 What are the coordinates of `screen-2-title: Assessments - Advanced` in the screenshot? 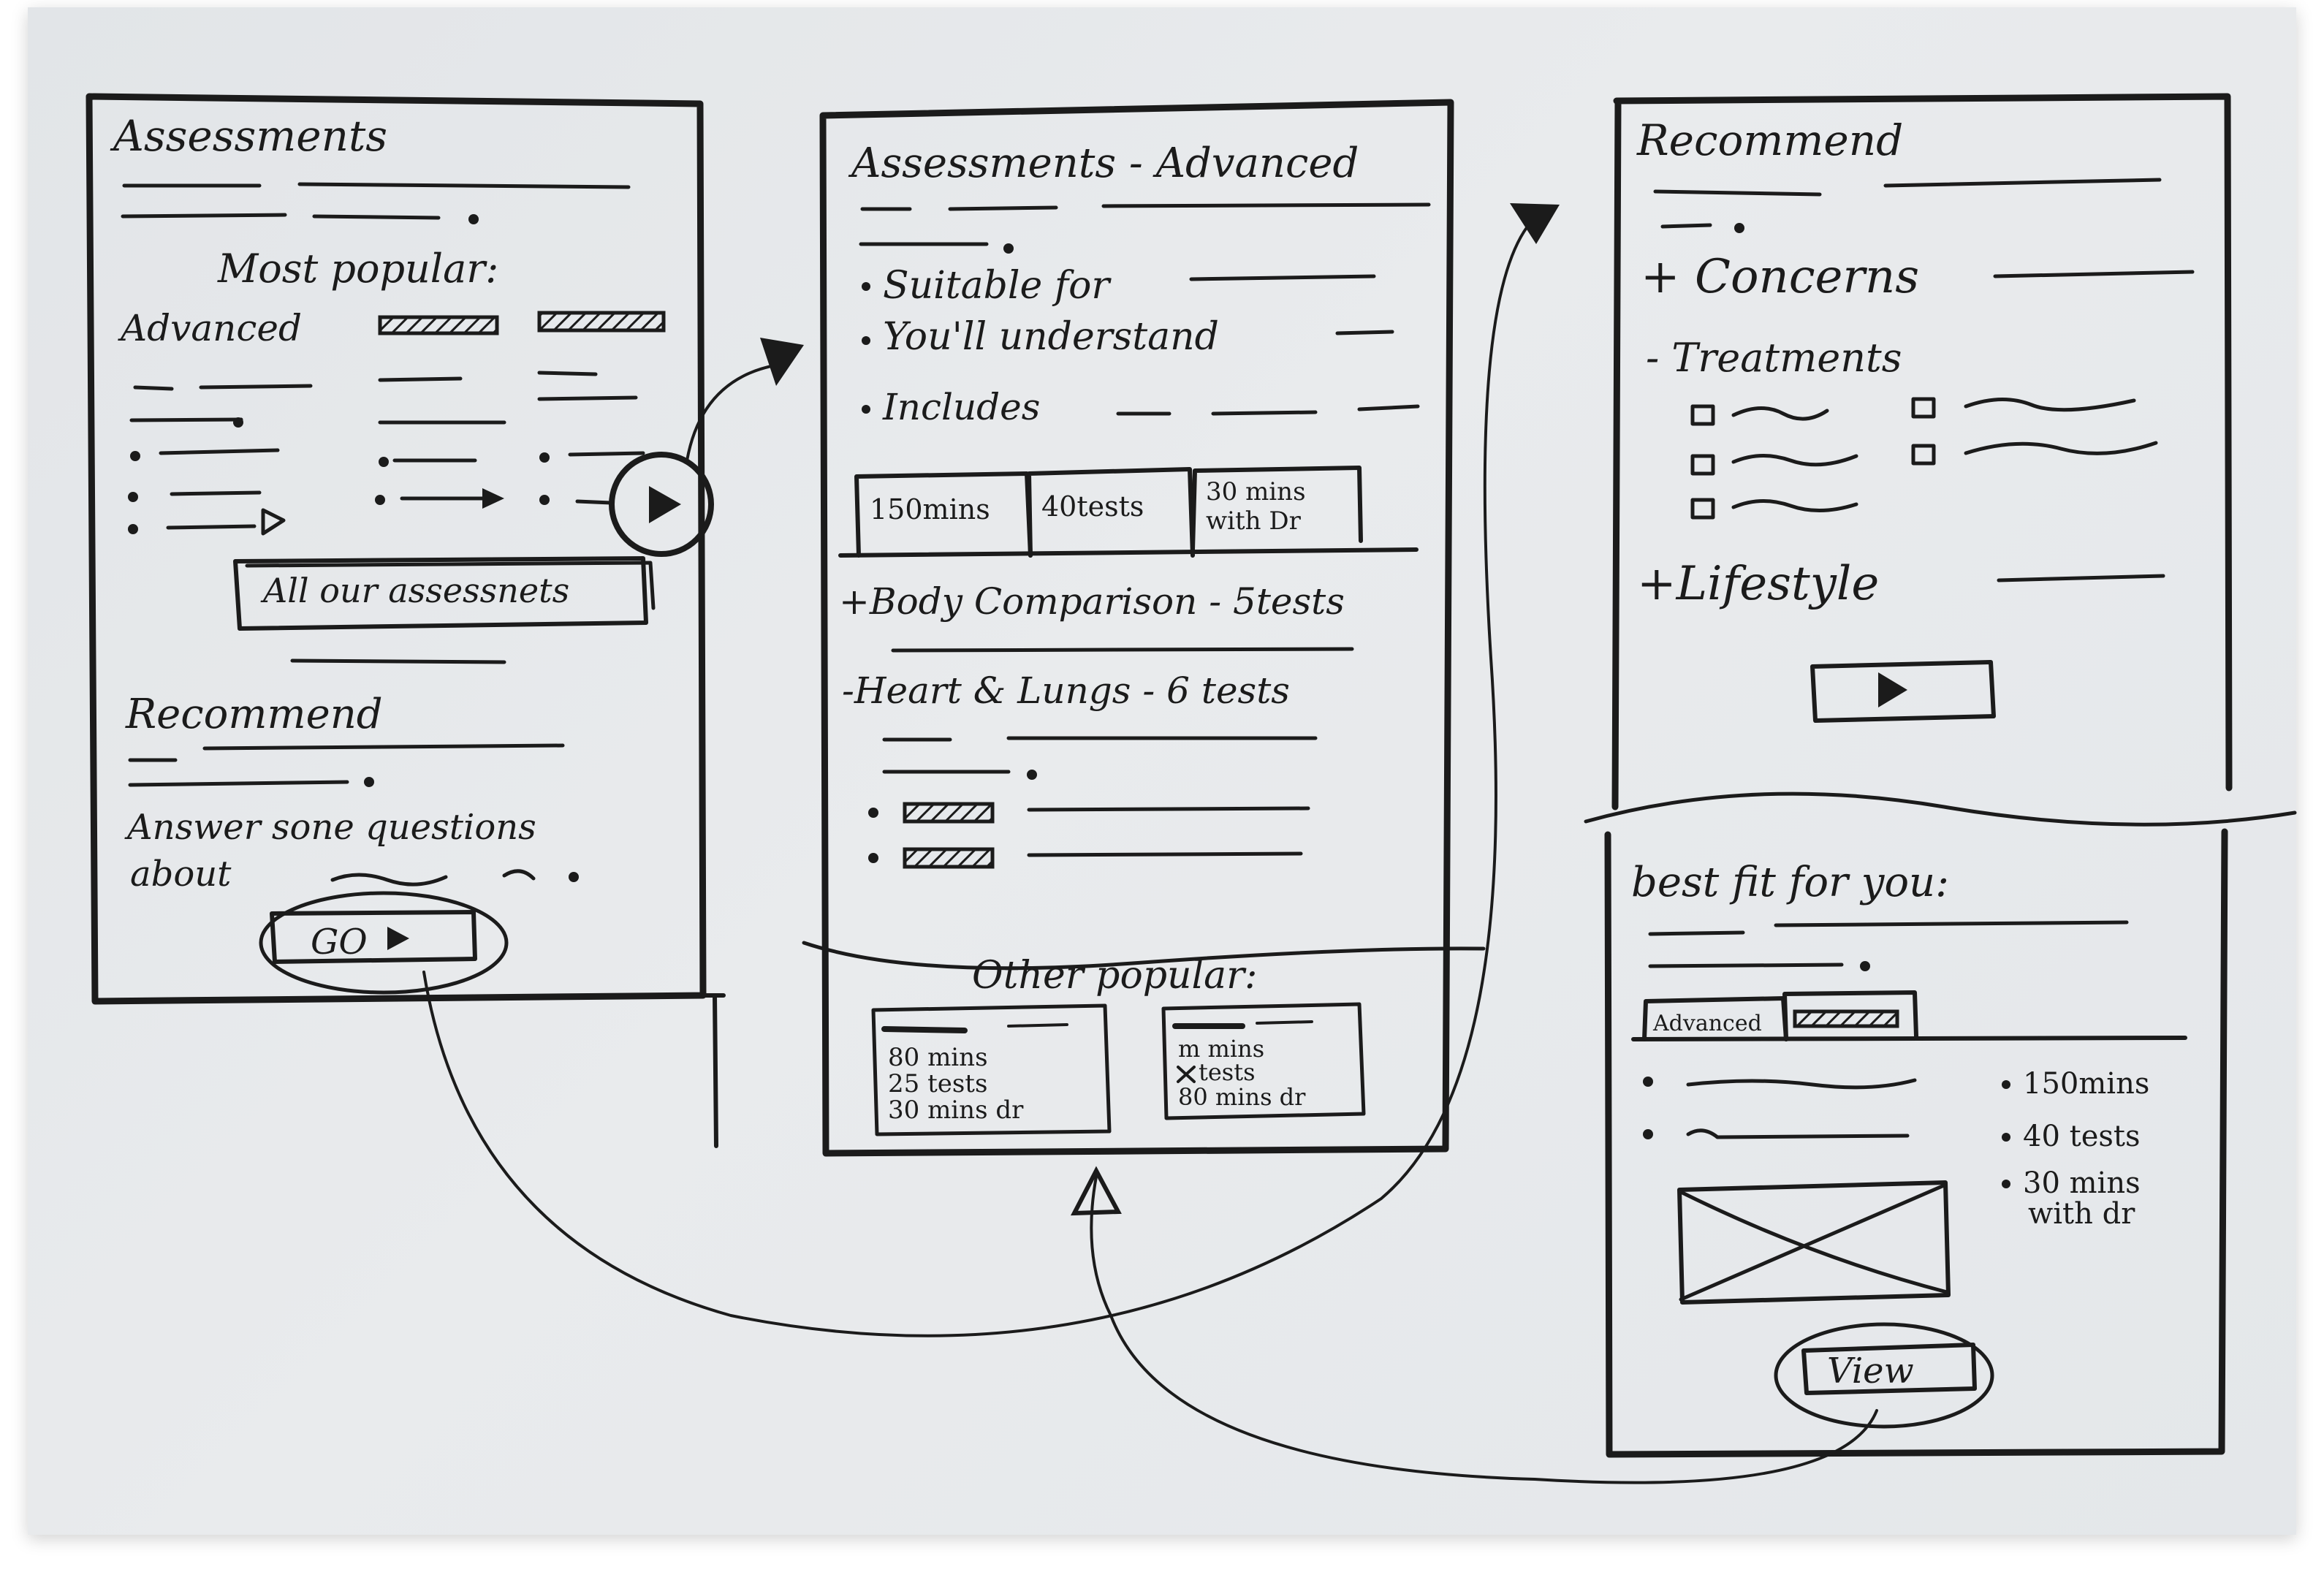 It's located at (1103, 163).